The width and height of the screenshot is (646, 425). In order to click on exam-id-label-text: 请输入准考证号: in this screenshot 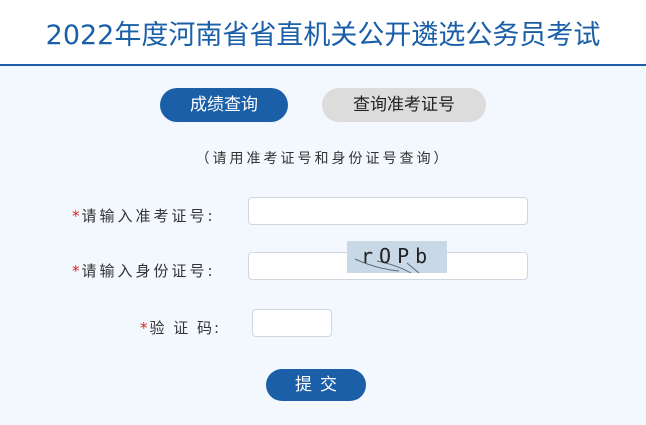, I will do `click(148, 216)`.